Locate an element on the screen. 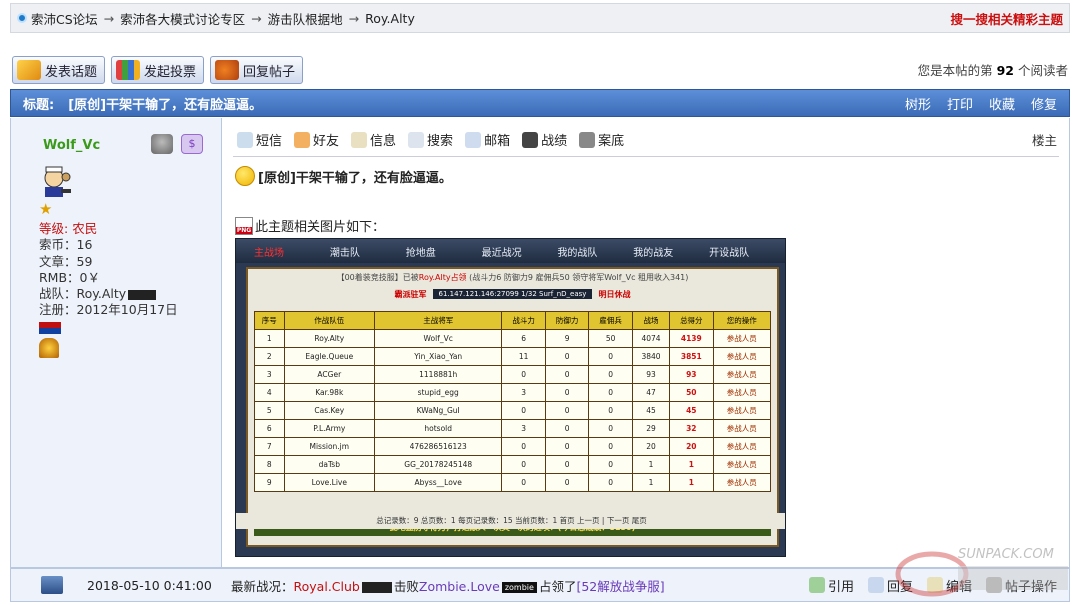 The image size is (1080, 605). favorite-link: 收藏 is located at coordinates (1002, 103).